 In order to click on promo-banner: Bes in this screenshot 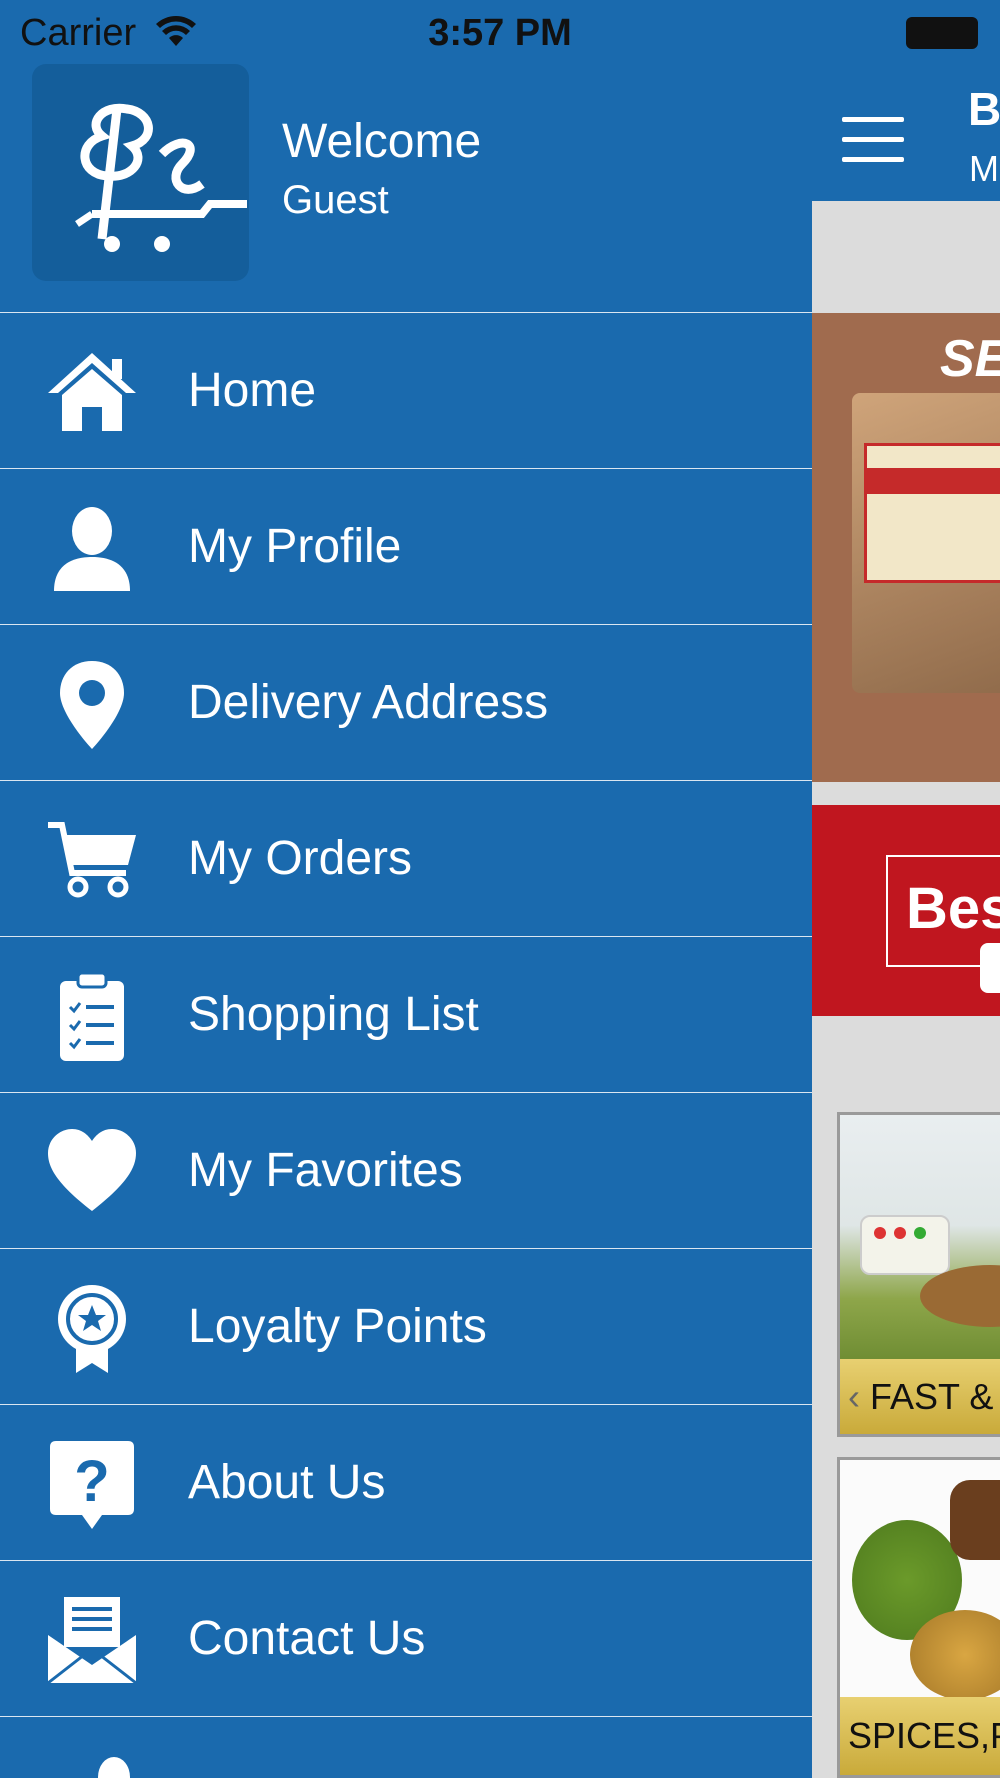, I will do `click(906, 910)`.